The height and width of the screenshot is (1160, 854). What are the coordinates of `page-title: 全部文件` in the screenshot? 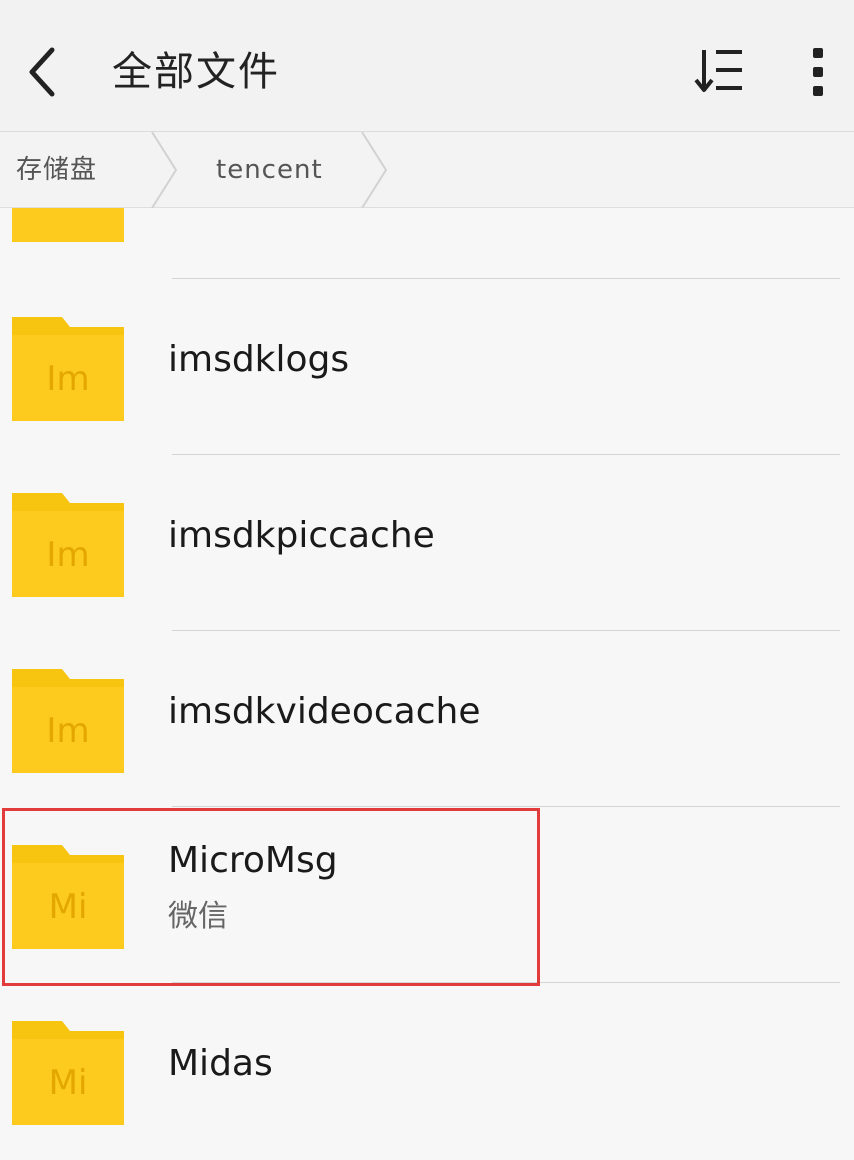 It's located at (196, 72).